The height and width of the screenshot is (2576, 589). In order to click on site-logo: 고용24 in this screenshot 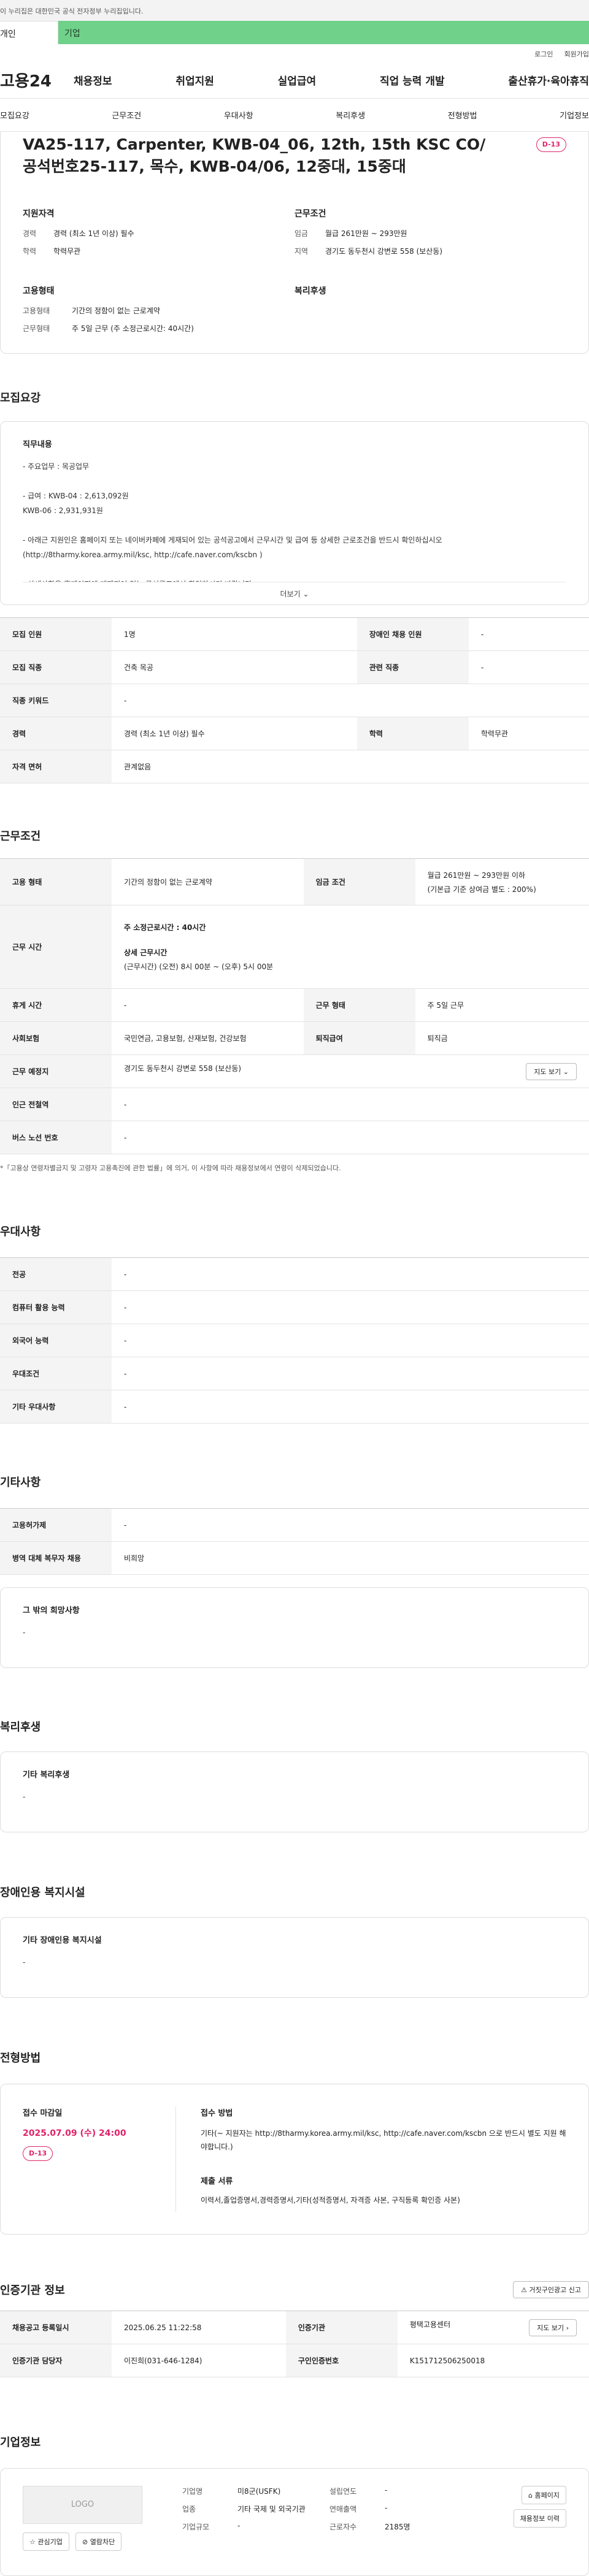, I will do `click(37, 80)`.